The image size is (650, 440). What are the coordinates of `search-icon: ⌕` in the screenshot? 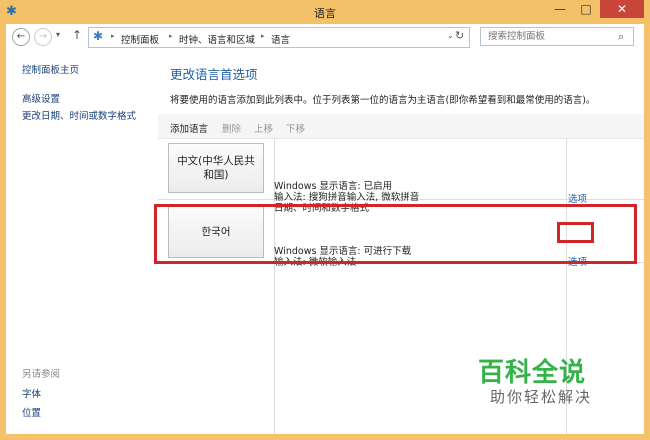 It's located at (621, 37).